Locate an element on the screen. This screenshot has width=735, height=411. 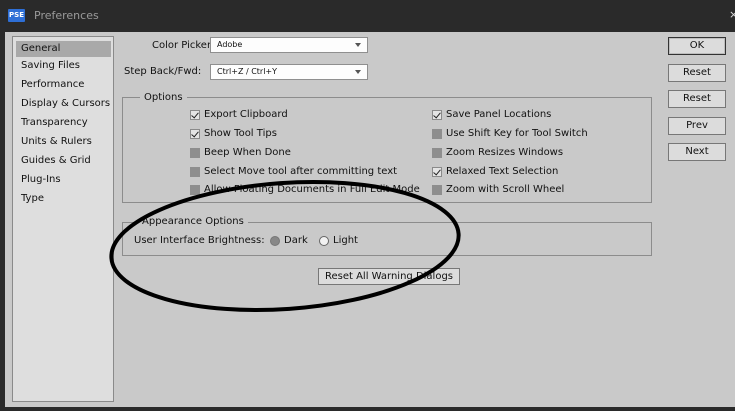
ok-button: OK is located at coordinates (697, 46).